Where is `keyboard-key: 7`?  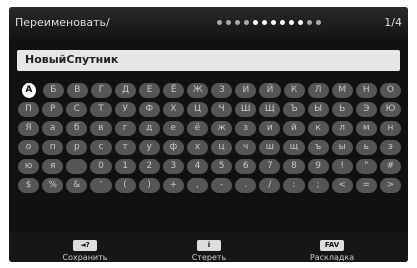 keyboard-key: 7 is located at coordinates (270, 166).